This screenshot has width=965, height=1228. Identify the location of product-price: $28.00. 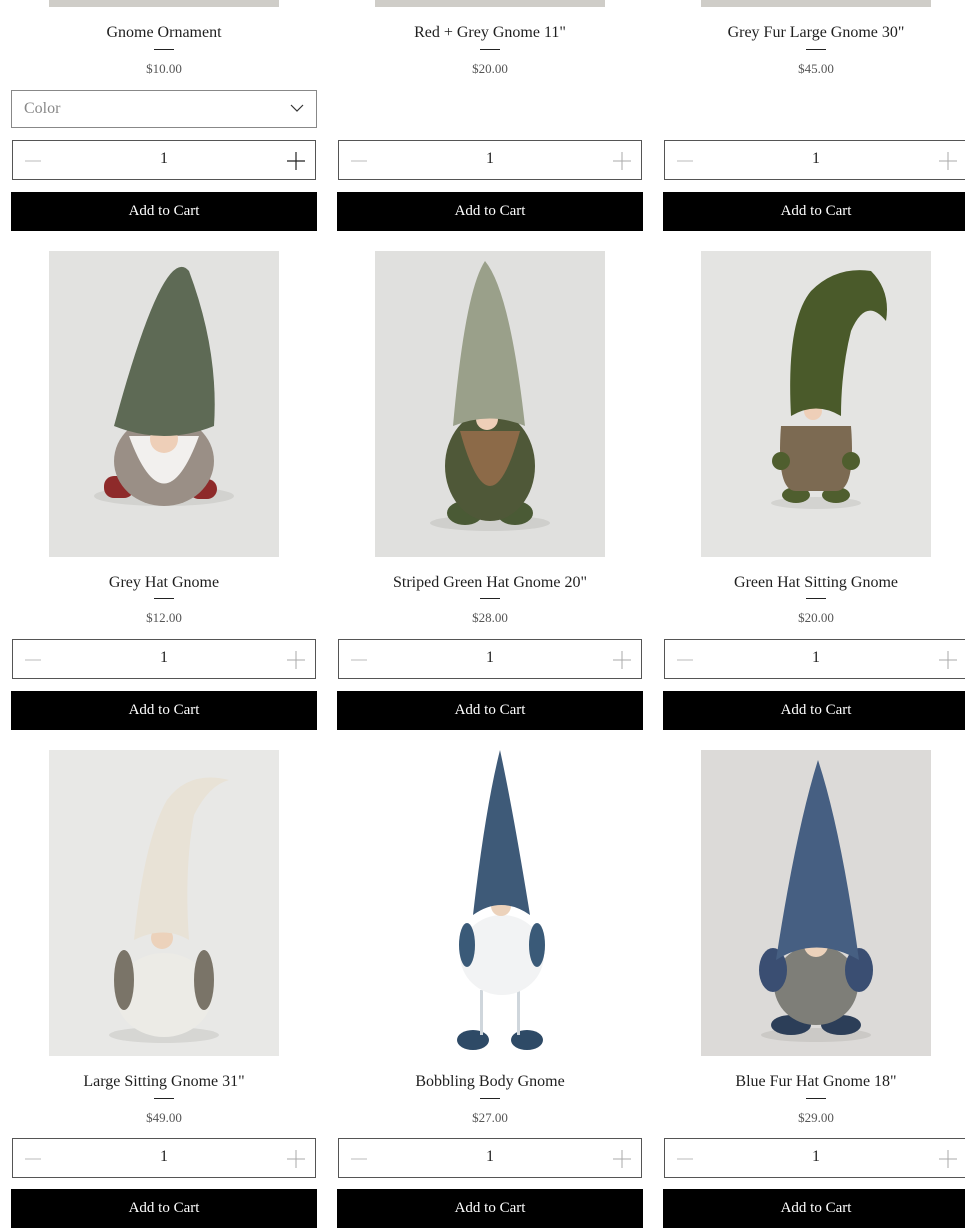
(490, 617).